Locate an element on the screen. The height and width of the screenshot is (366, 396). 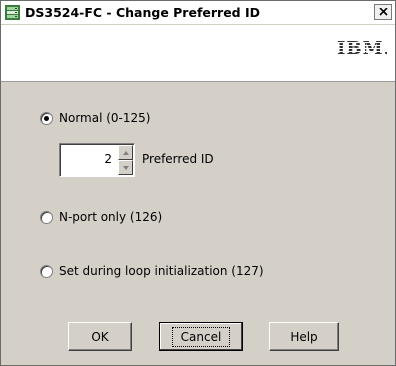
ok-label: OK is located at coordinates (100, 336).